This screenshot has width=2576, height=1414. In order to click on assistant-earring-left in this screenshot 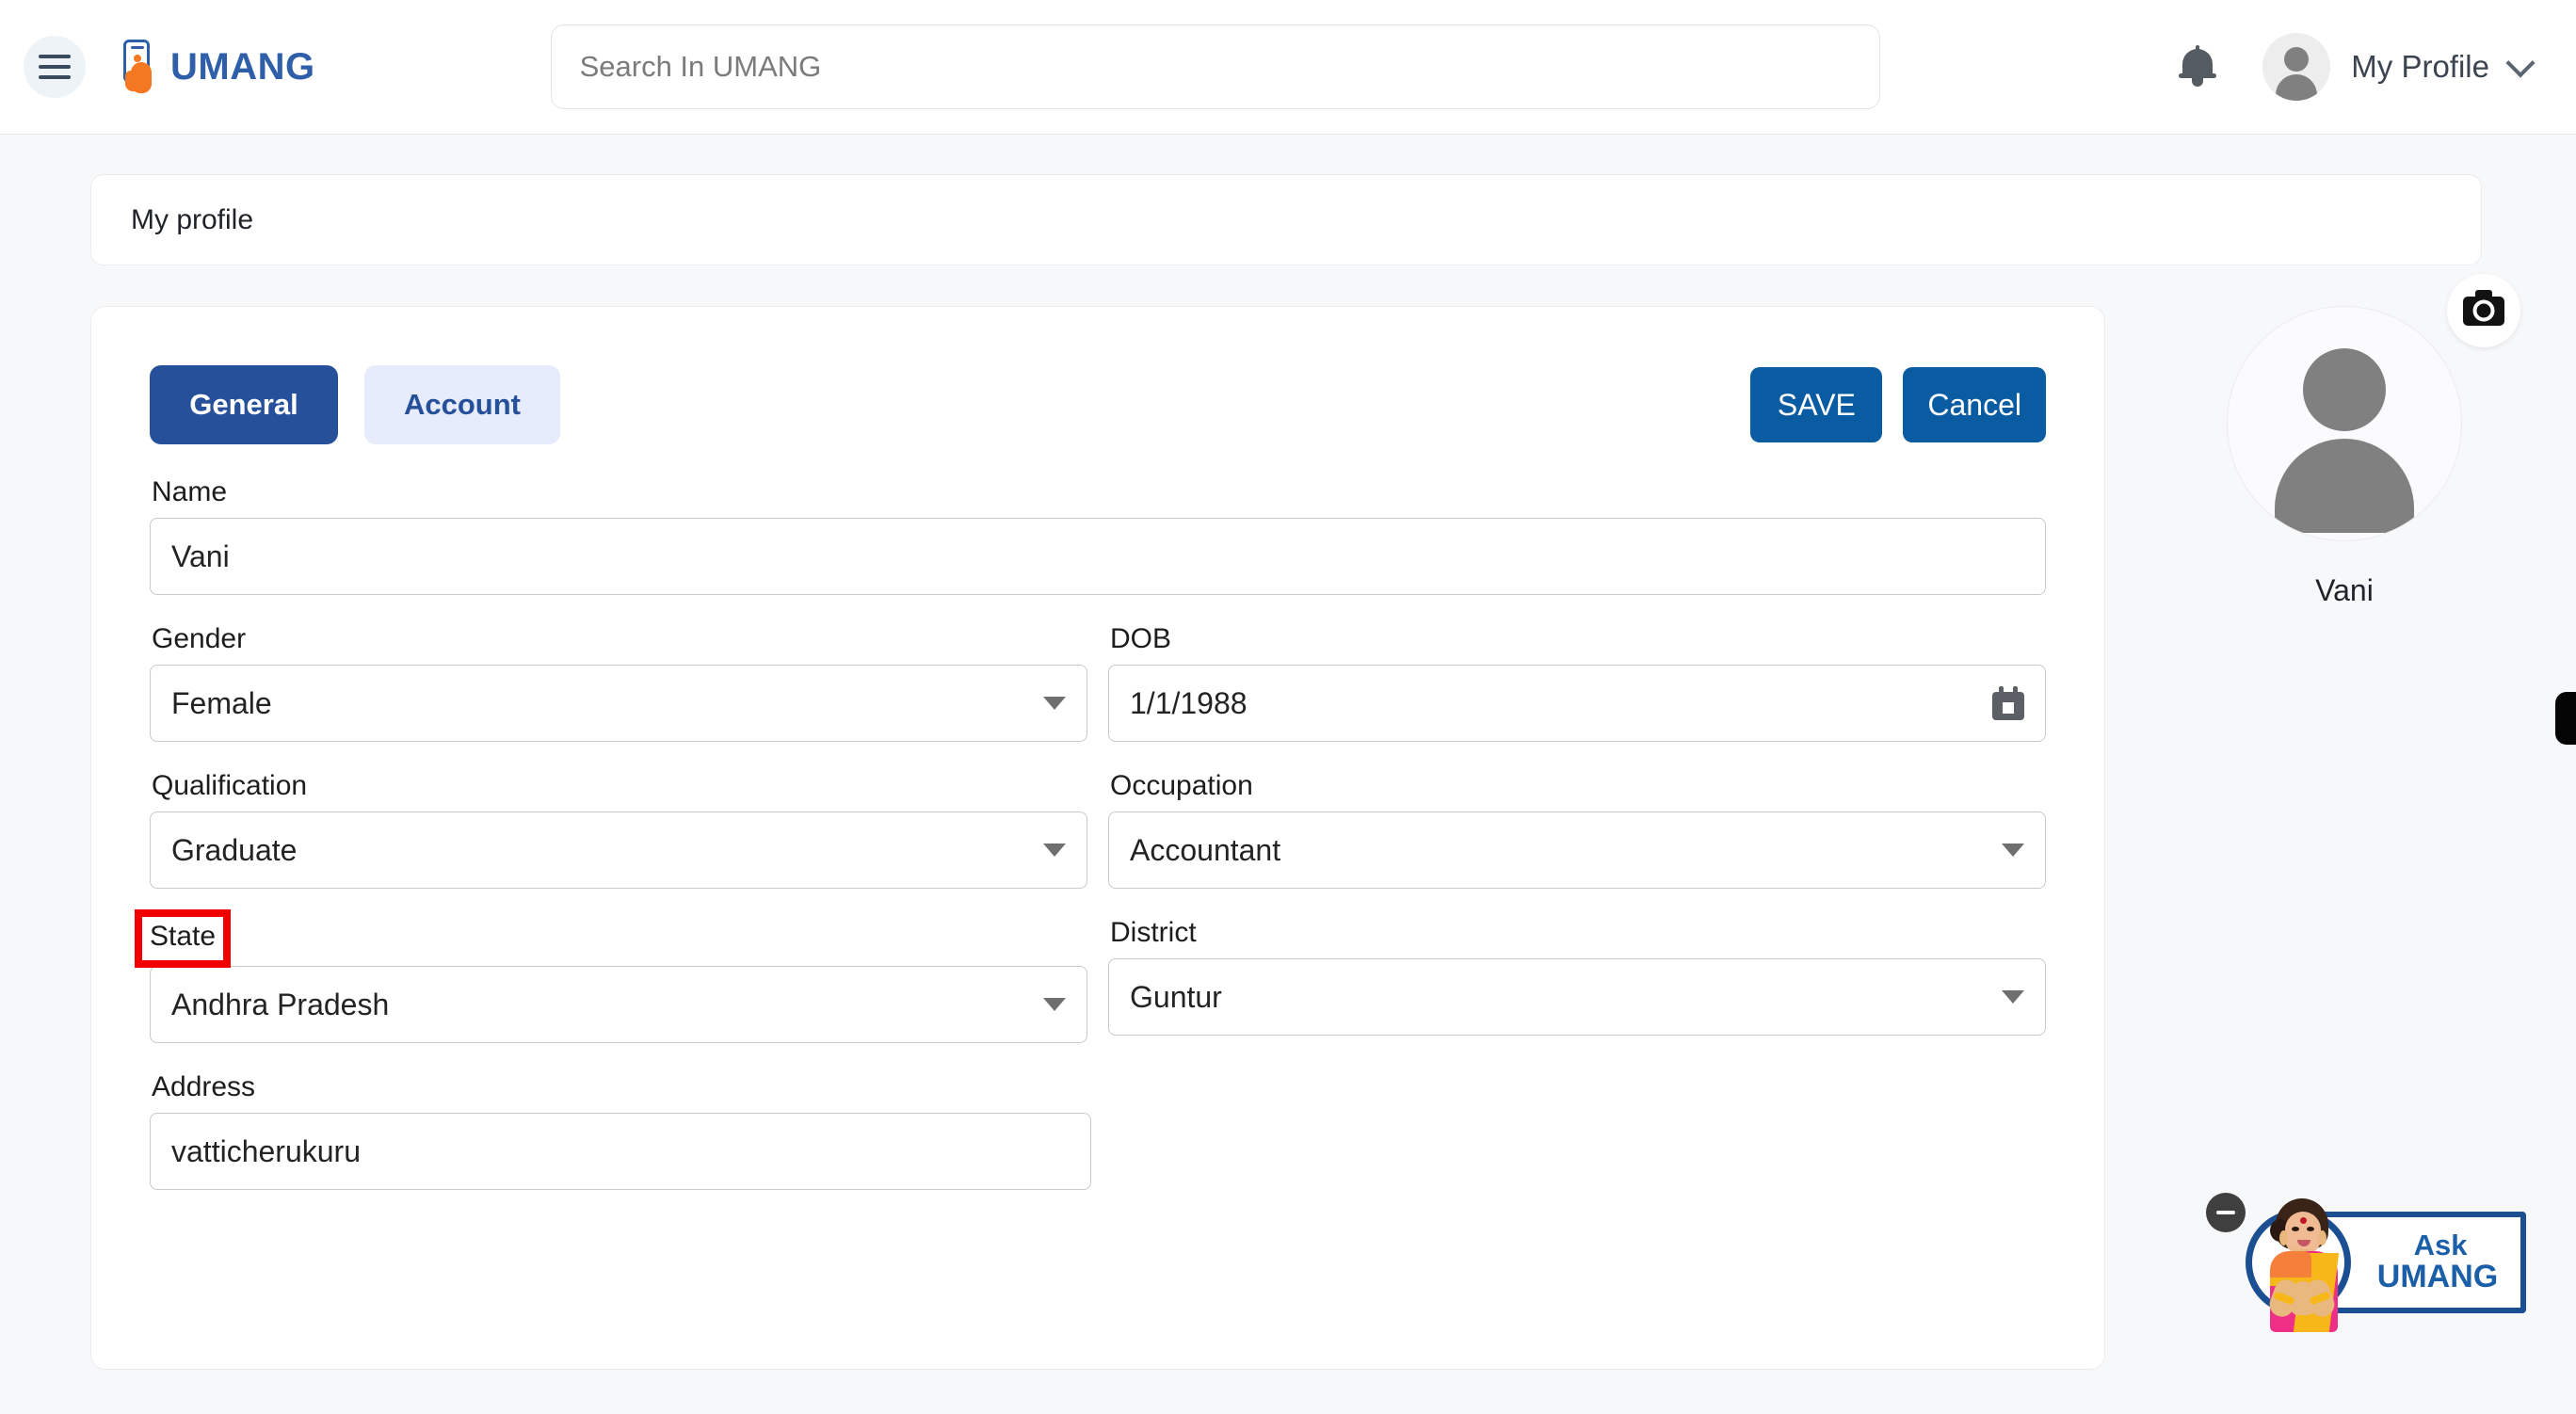, I will do `click(2283, 1237)`.